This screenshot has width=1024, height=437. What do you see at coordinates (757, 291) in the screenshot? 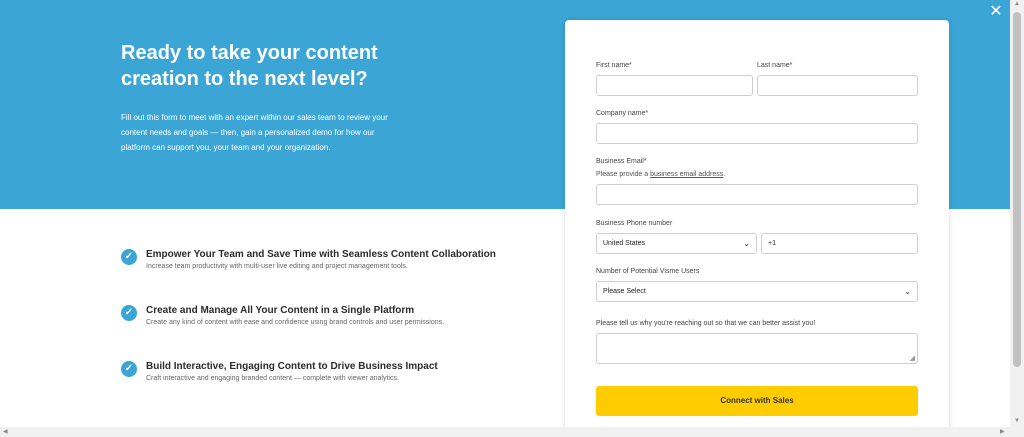
I see `visme-users-select: Please Select ⌄` at bounding box center [757, 291].